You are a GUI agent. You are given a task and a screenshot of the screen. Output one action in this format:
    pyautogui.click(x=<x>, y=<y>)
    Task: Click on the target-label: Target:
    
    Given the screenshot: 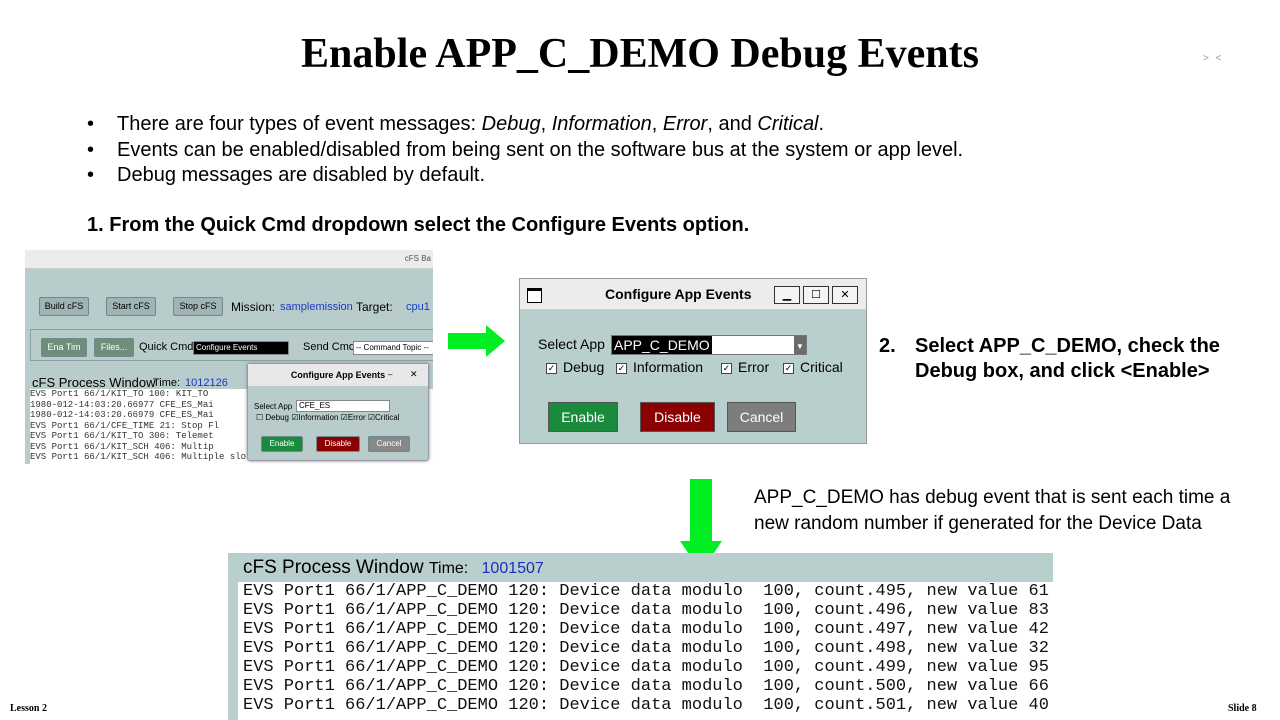 What is the action you would take?
    pyautogui.click(x=374, y=307)
    